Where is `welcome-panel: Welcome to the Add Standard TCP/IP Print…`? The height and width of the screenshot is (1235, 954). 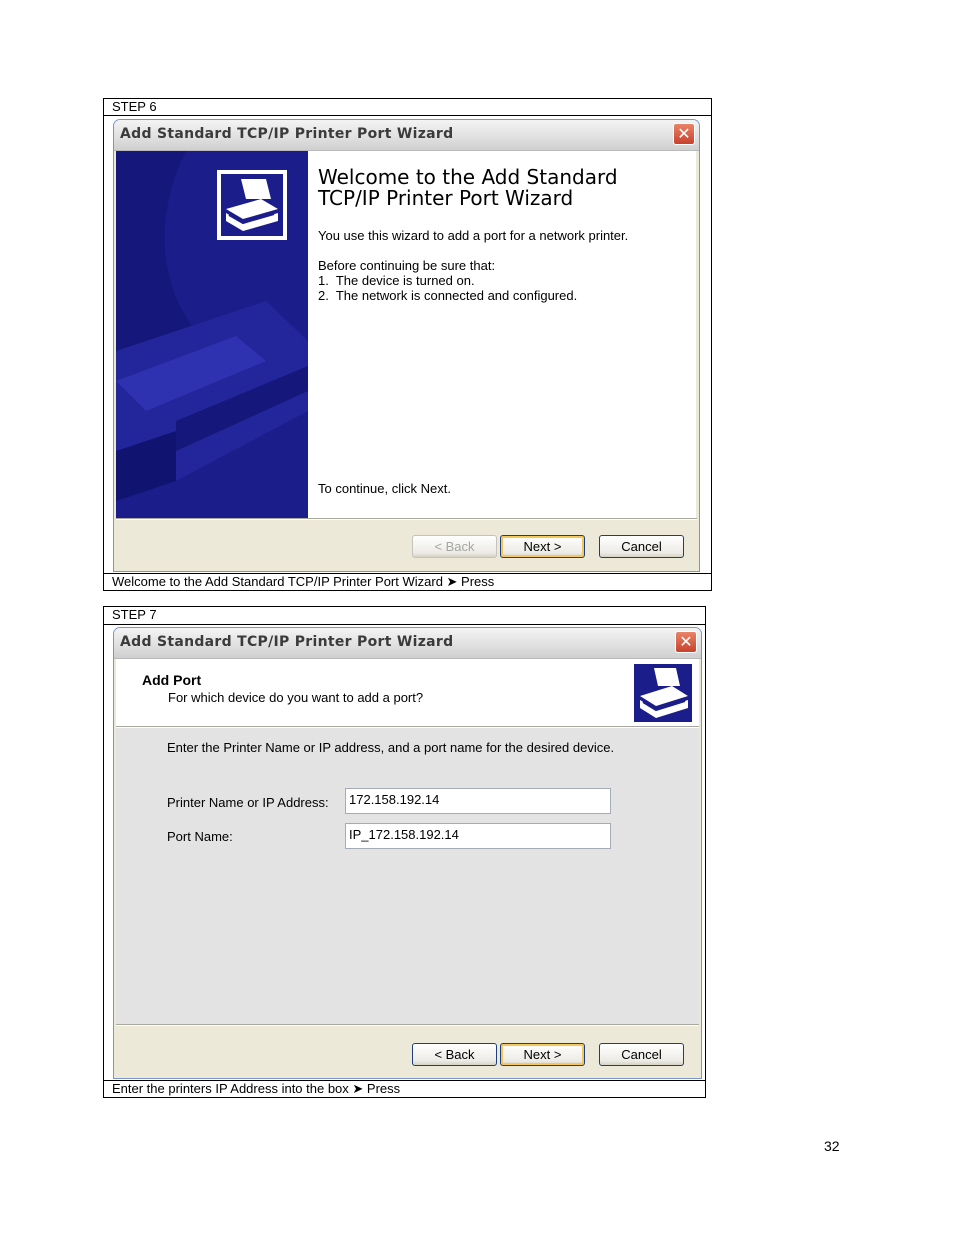 welcome-panel: Welcome to the Add Standard TCP/IP Print… is located at coordinates (502, 334).